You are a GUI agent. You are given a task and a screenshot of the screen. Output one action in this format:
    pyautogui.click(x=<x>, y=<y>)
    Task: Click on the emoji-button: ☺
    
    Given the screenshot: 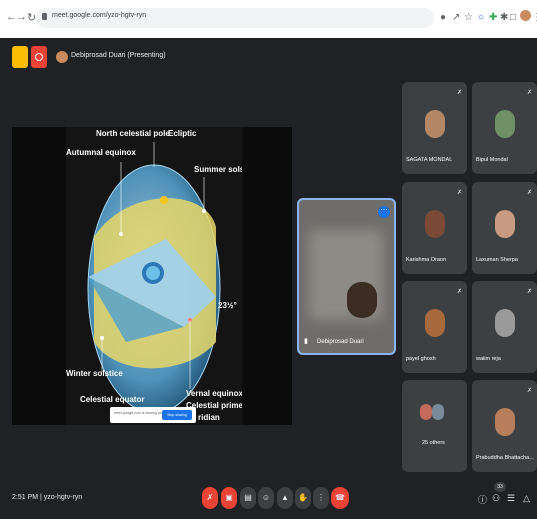 What is the action you would take?
    pyautogui.click(x=266, y=498)
    